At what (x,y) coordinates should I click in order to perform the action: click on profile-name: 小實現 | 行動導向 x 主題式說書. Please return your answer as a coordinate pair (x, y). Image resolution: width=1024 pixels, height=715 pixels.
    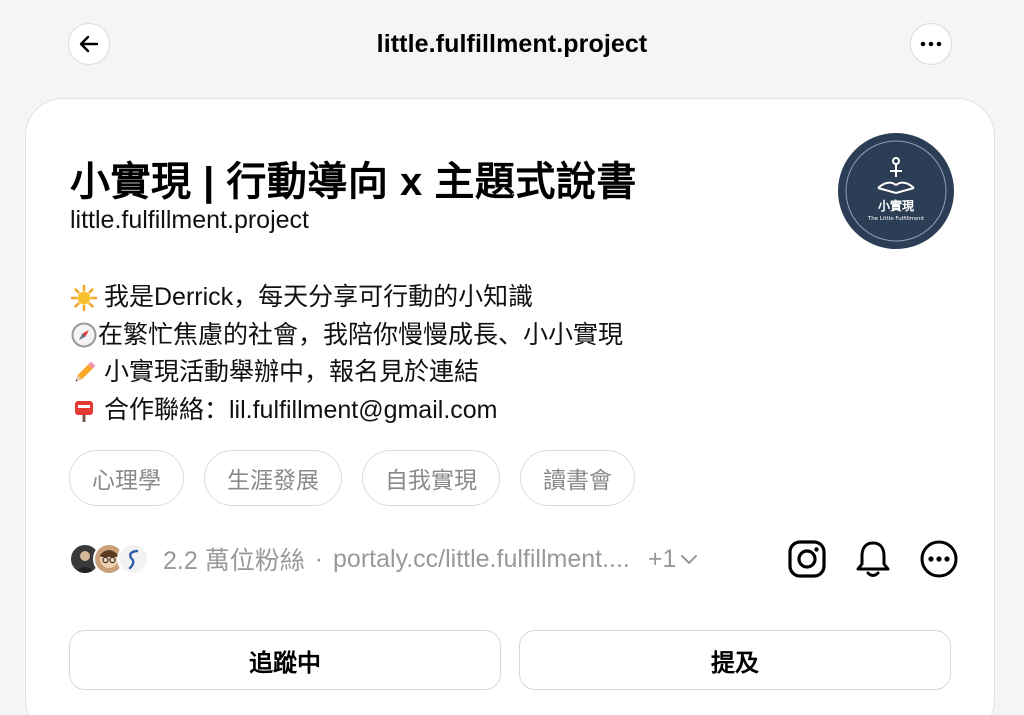
    Looking at the image, I should click on (353, 182).